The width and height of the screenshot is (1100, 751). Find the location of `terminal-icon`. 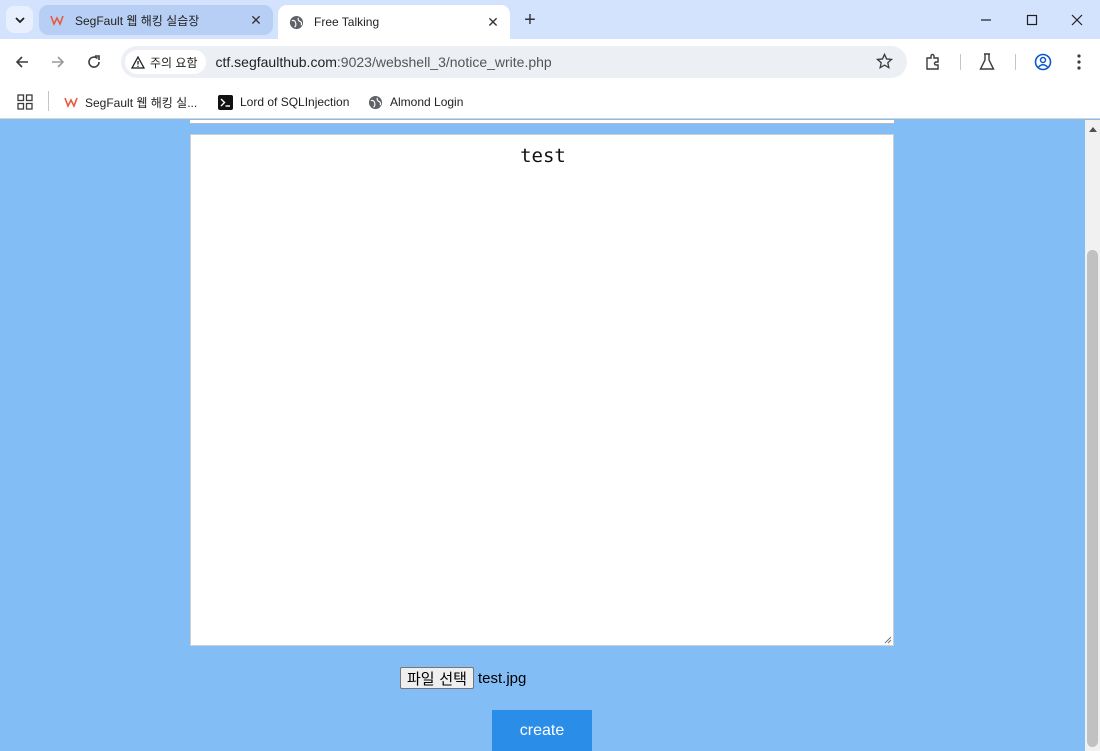

terminal-icon is located at coordinates (225, 102).